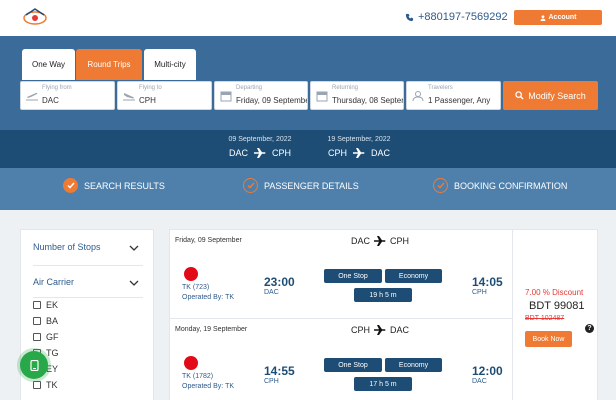 The image size is (616, 400). I want to click on phone-number: +880197-7569292, so click(456, 17).